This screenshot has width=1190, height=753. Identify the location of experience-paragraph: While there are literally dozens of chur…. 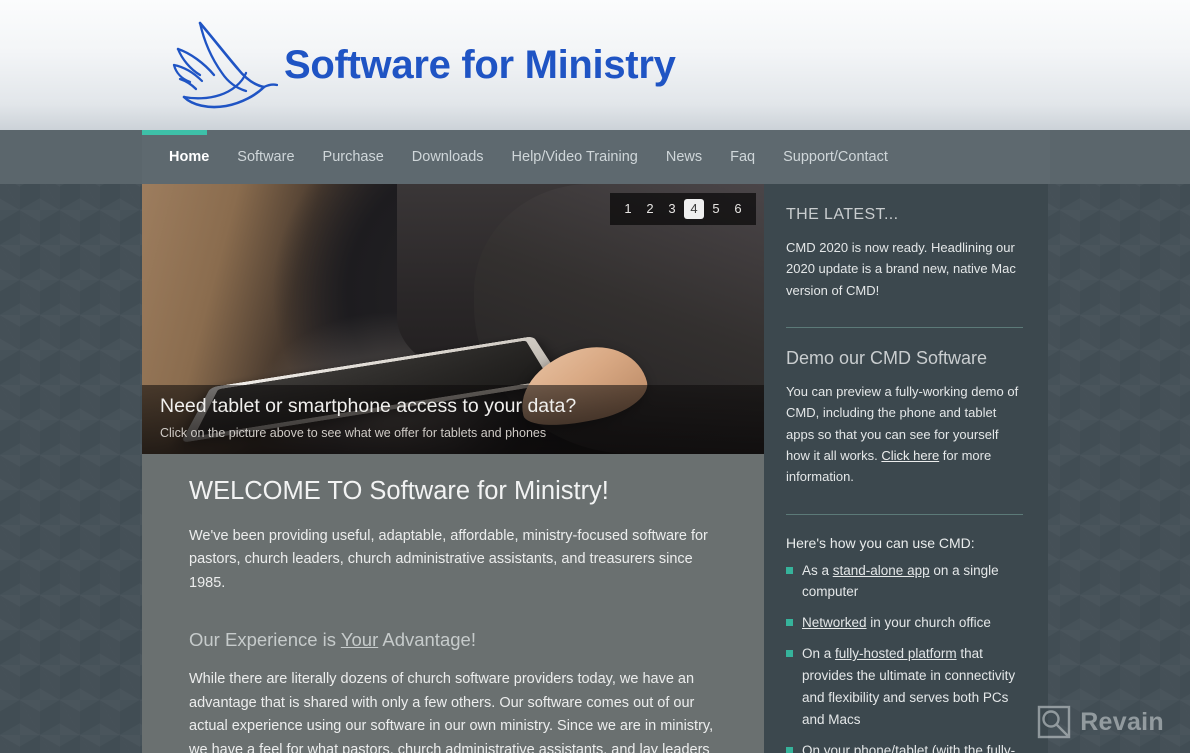
(451, 712).